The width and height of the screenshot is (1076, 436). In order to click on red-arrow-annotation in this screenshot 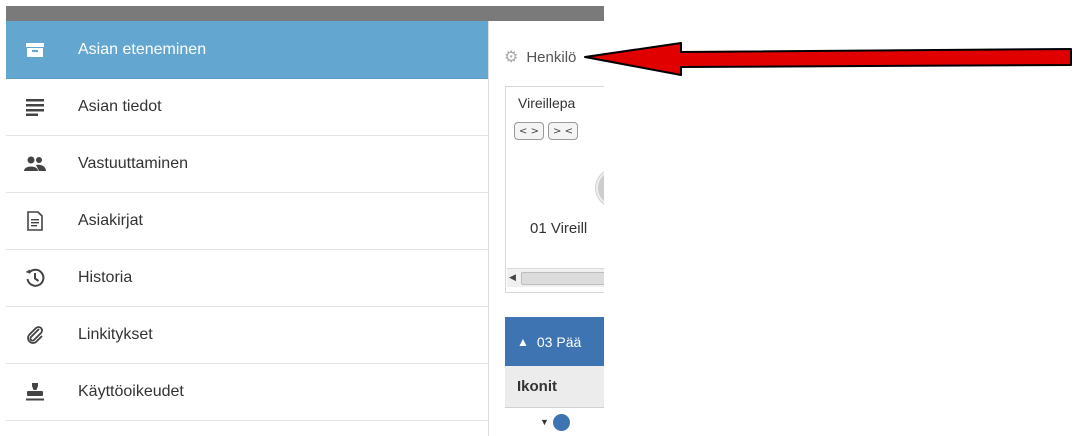, I will do `click(828, 59)`.